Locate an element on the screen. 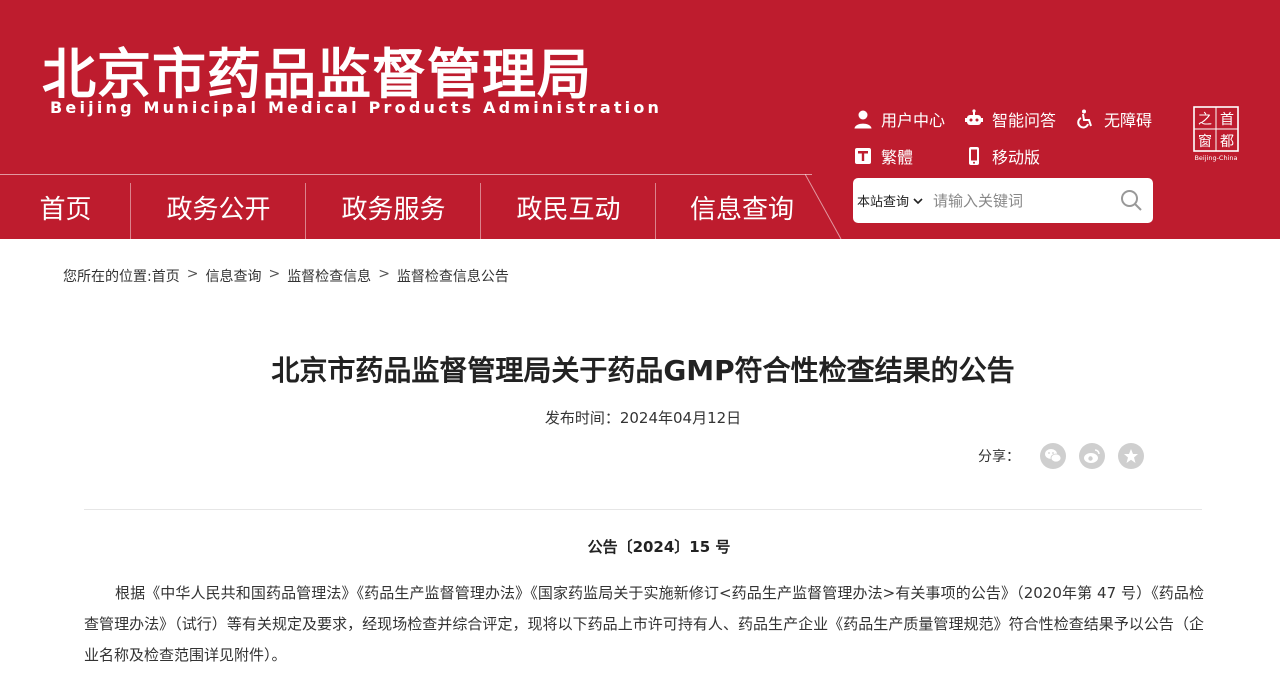  search-box: 本站查询 is located at coordinates (1003, 200).